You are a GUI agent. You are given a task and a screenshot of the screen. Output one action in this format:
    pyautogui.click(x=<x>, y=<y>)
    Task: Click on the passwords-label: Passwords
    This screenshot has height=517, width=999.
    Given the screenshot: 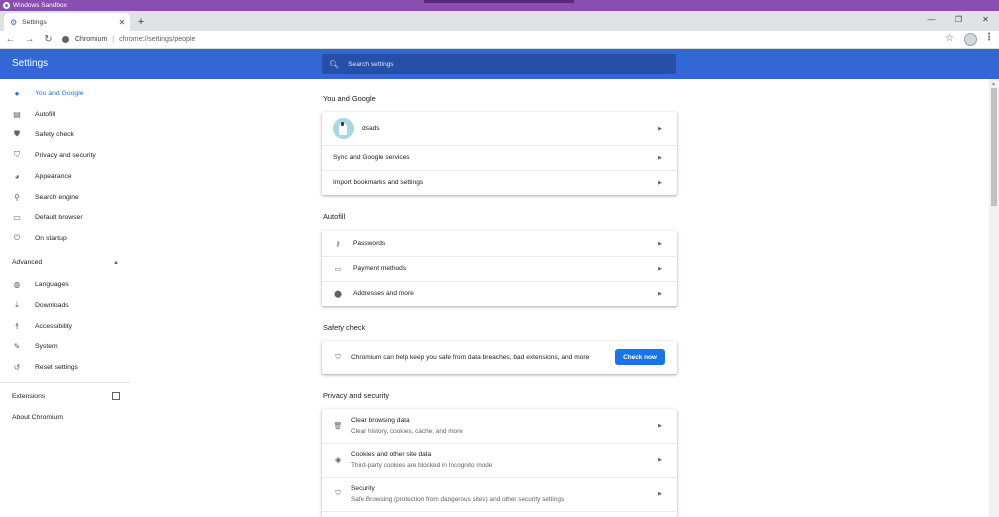 What is the action you would take?
    pyautogui.click(x=369, y=243)
    